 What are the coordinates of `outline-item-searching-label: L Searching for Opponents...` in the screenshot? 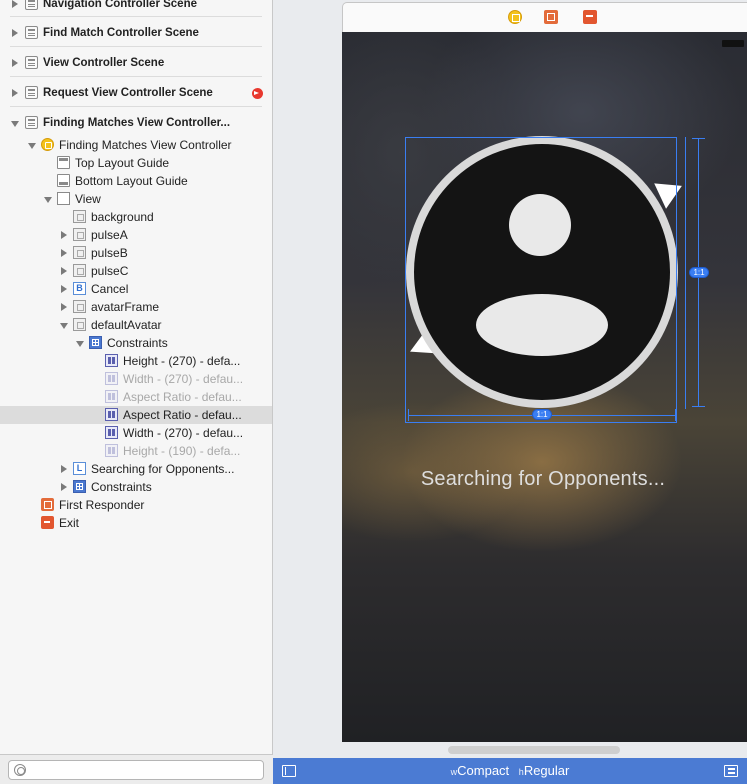 It's located at (136, 469).